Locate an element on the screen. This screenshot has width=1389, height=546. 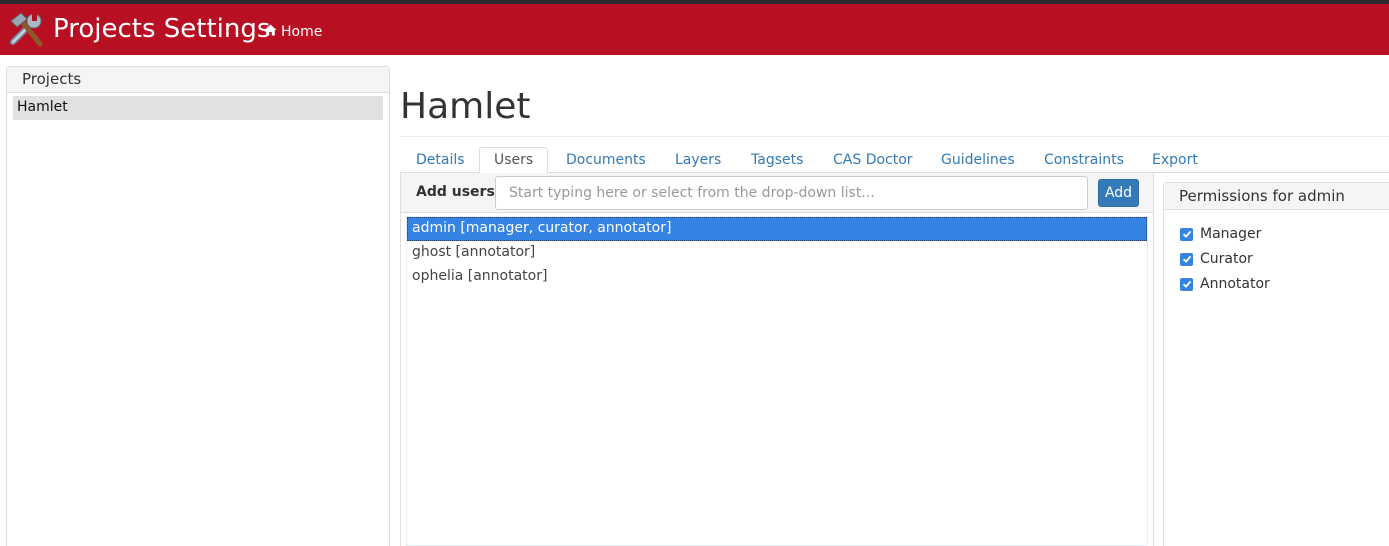
home-icon is located at coordinates (270, 32).